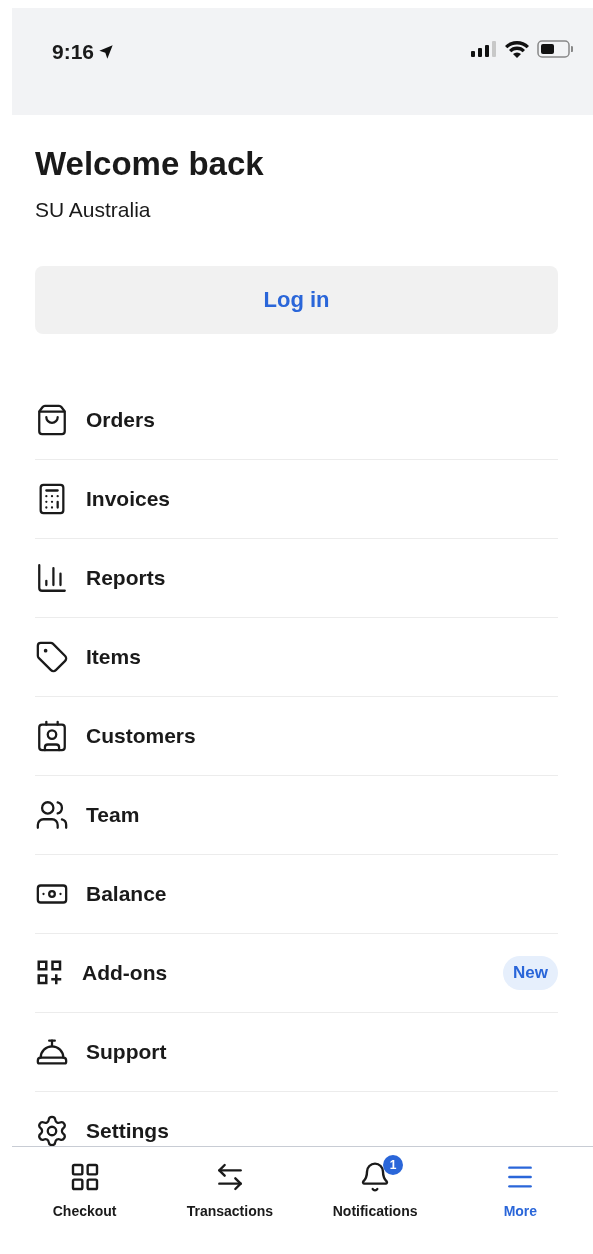 This screenshot has width=593, height=1254. I want to click on settings-icon, so click(52, 1129).